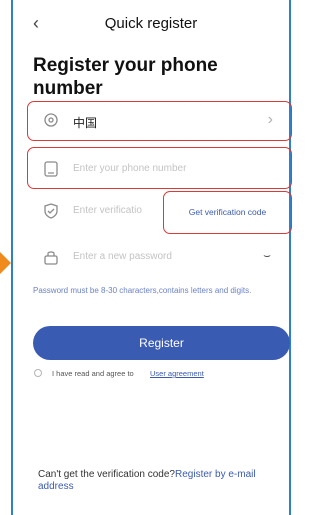 The height and width of the screenshot is (515, 320). I want to click on register-button: Register, so click(161, 343).